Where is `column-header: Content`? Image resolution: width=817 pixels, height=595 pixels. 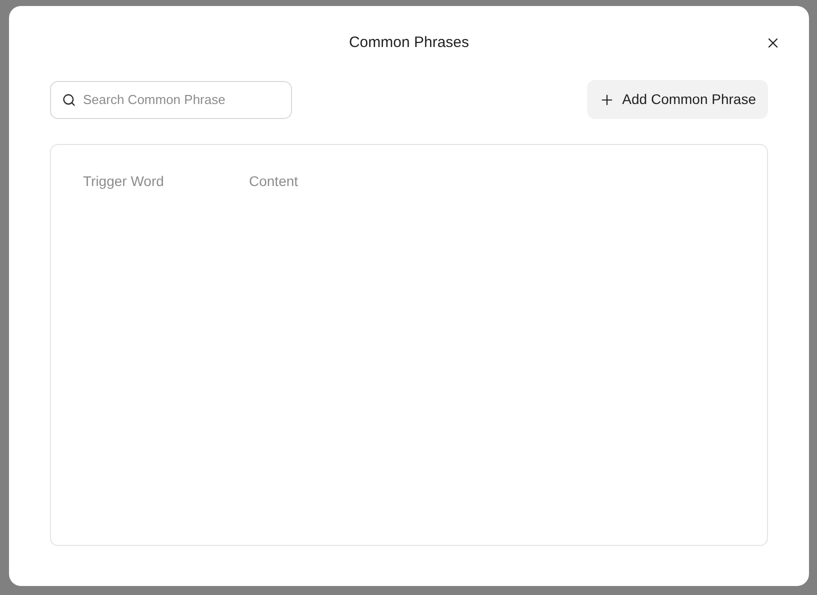
column-header: Content is located at coordinates (273, 181).